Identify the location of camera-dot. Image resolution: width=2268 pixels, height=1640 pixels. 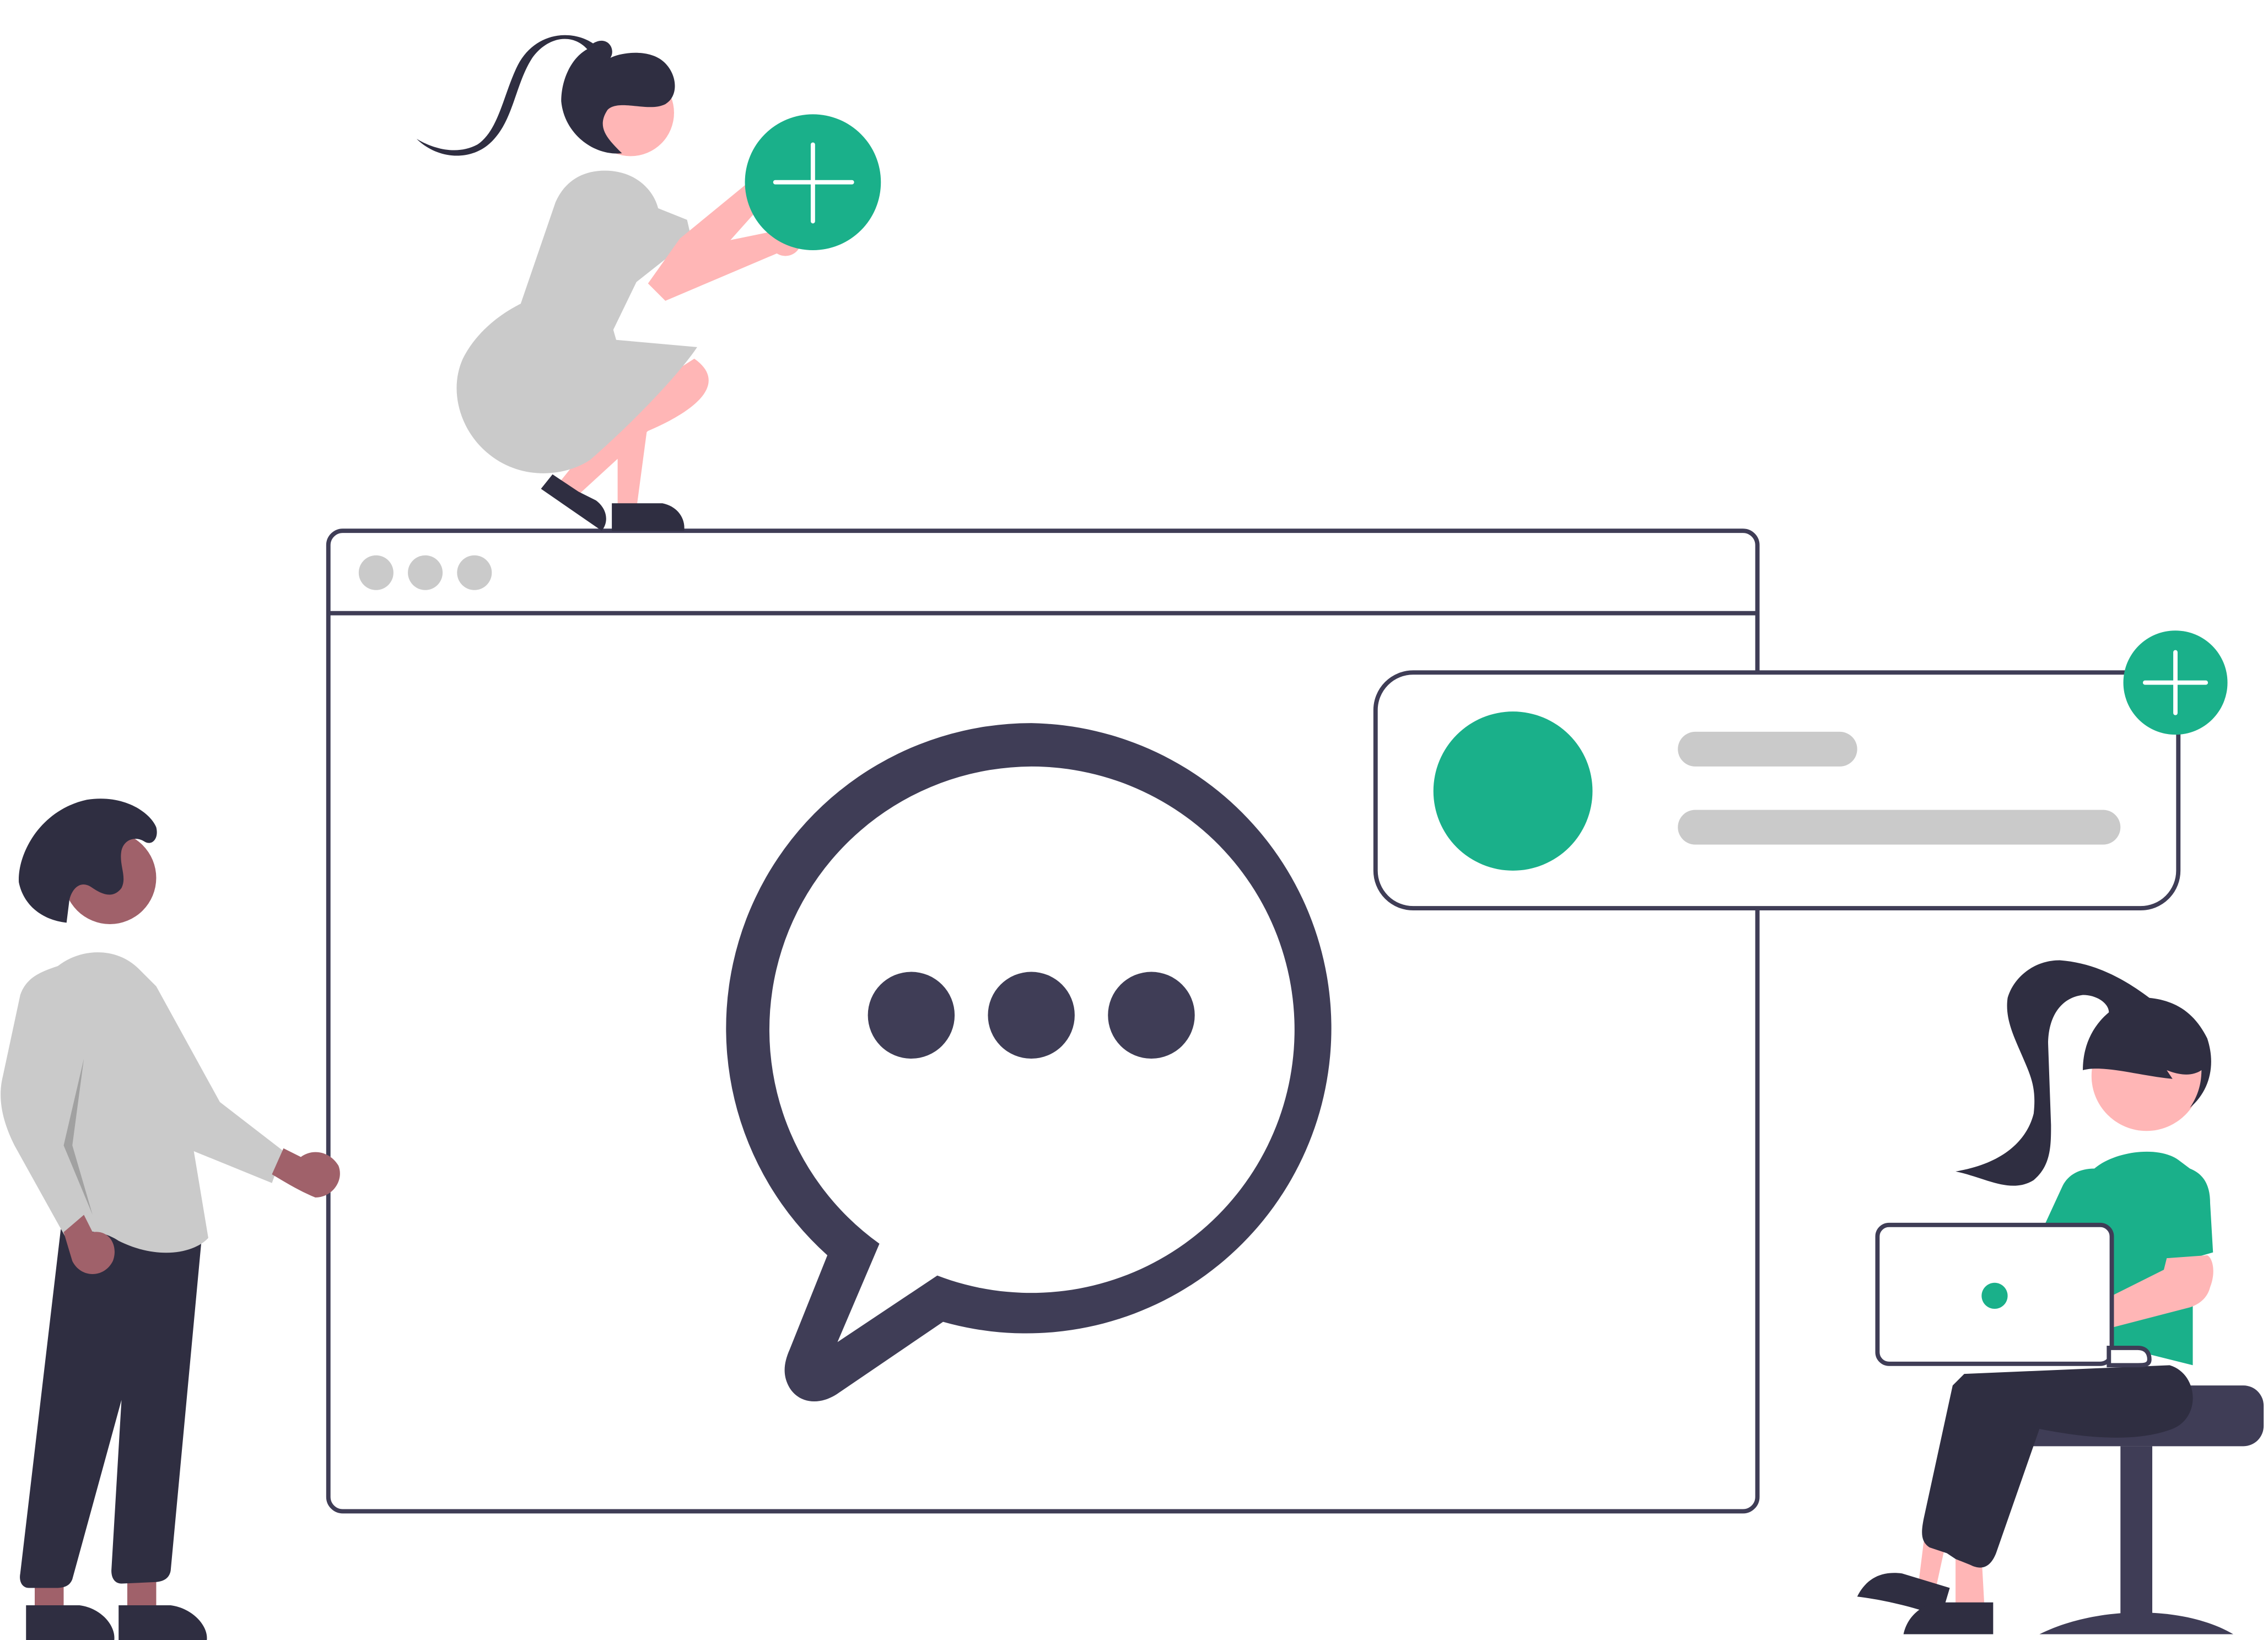
(1994, 1295).